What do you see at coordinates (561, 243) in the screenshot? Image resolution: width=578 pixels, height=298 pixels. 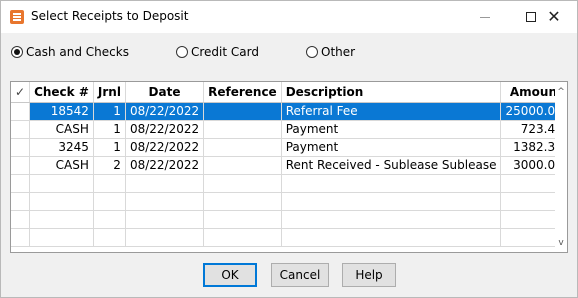 I see `scroll-down-icon: v` at bounding box center [561, 243].